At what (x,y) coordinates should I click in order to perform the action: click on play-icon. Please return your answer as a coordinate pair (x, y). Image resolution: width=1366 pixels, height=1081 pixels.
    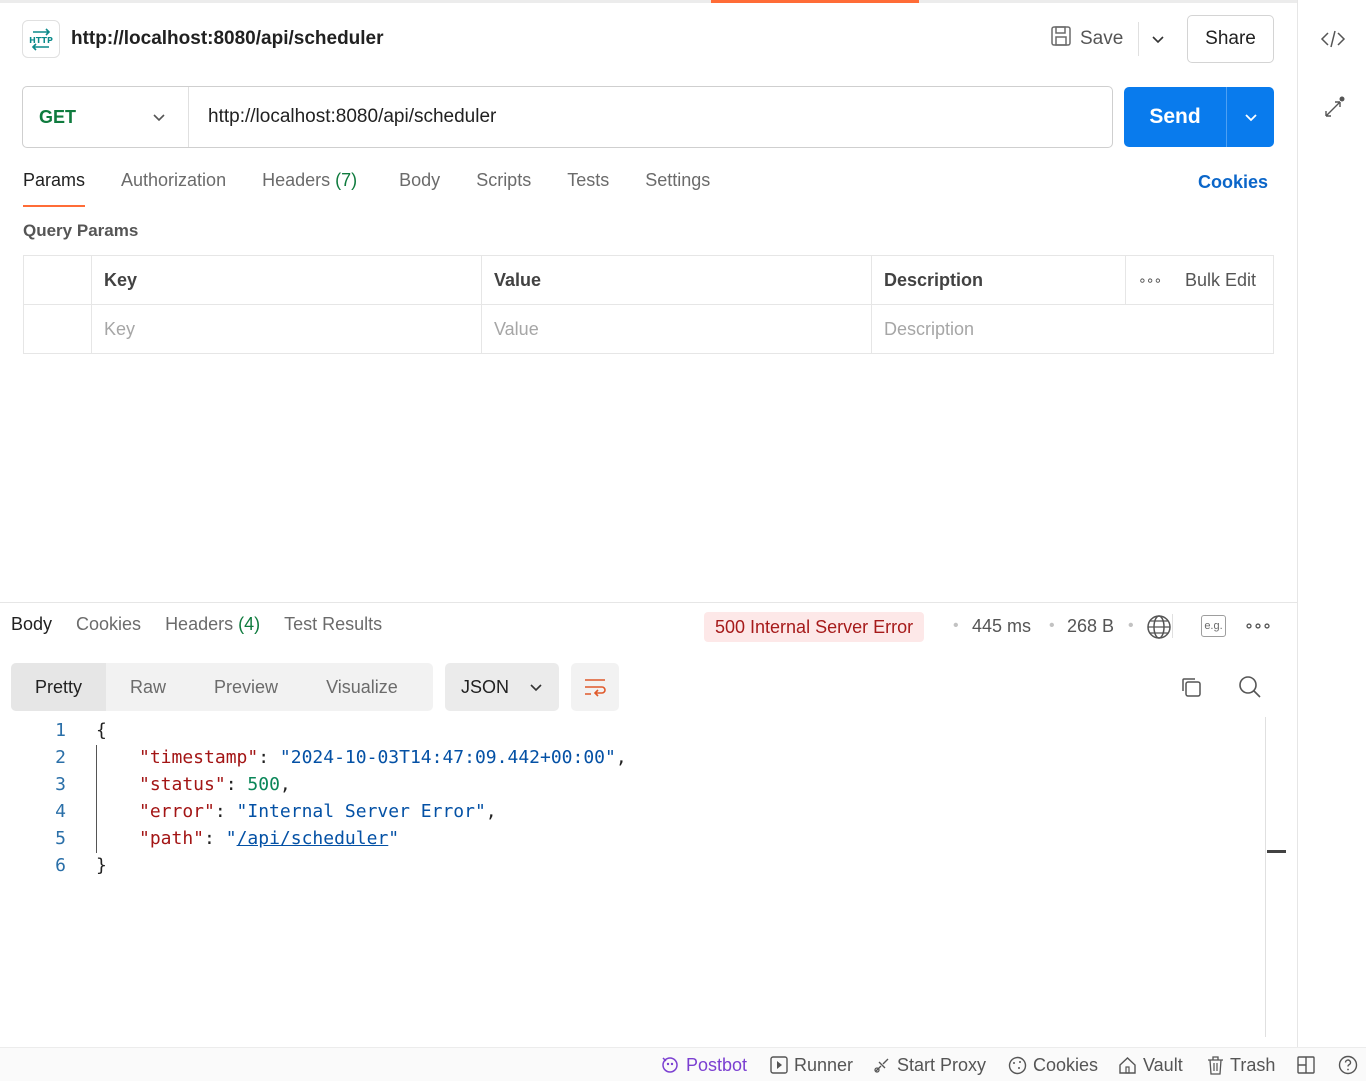
    Looking at the image, I should click on (779, 1065).